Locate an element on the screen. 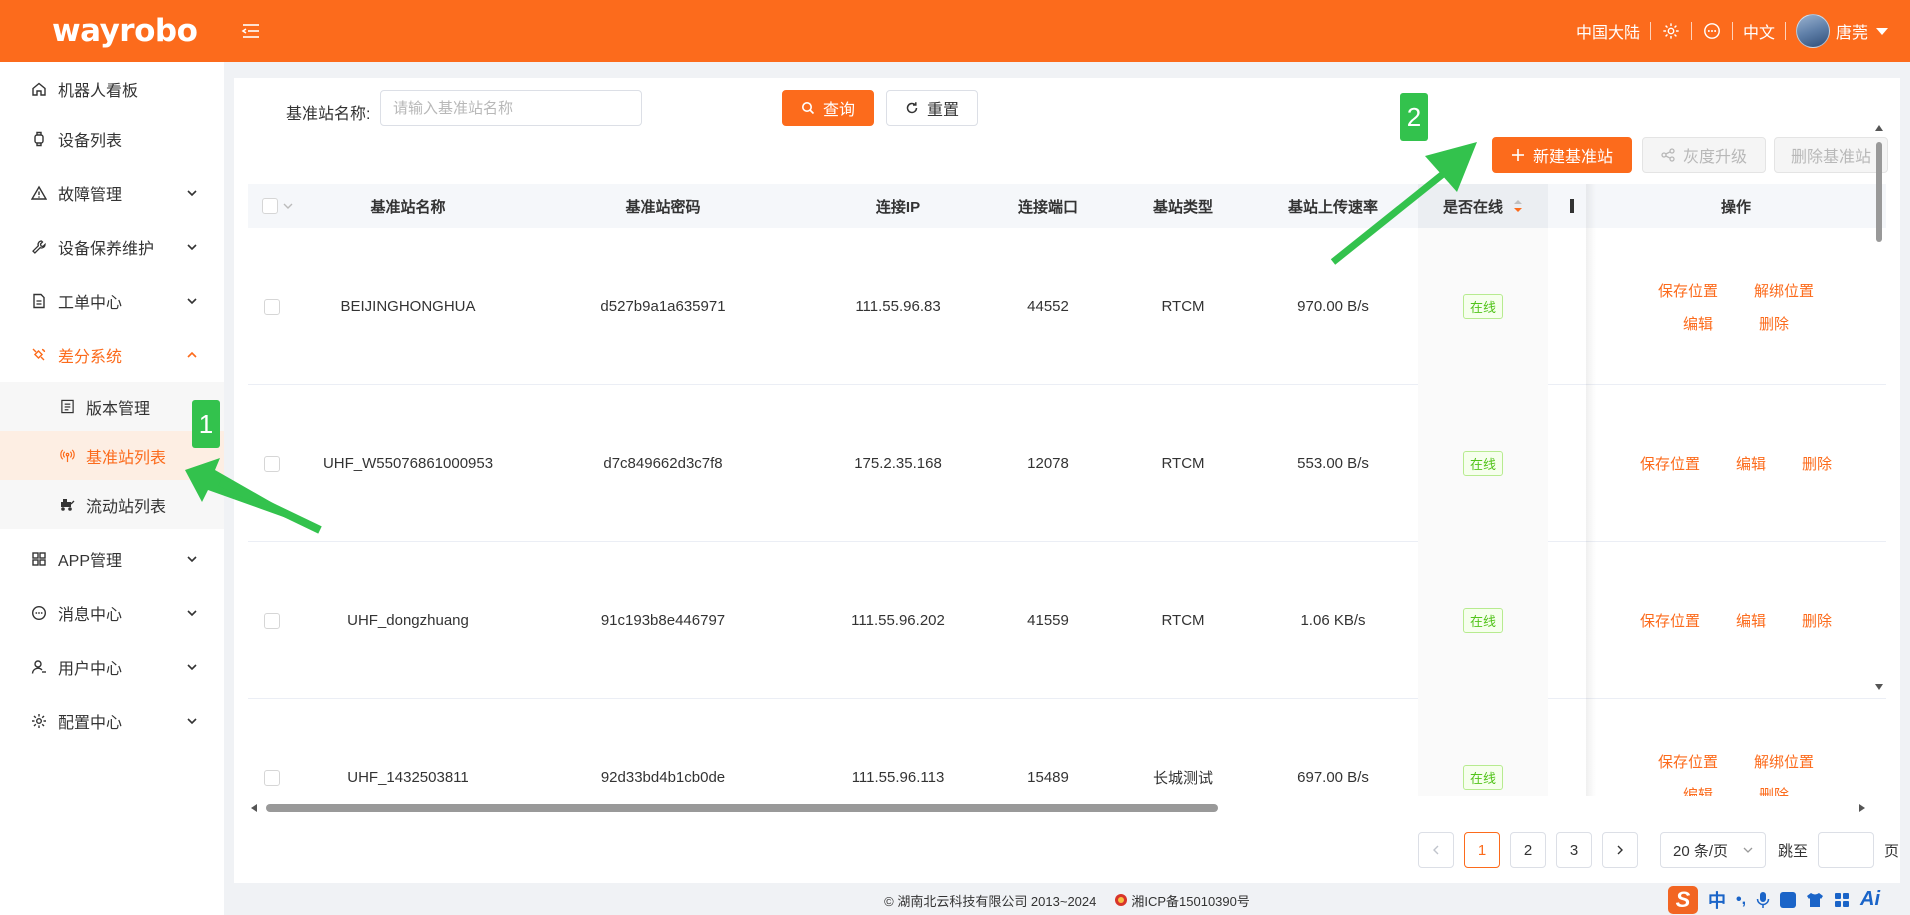 This screenshot has height=915, width=1910. page-1-button: 1 is located at coordinates (1482, 850).